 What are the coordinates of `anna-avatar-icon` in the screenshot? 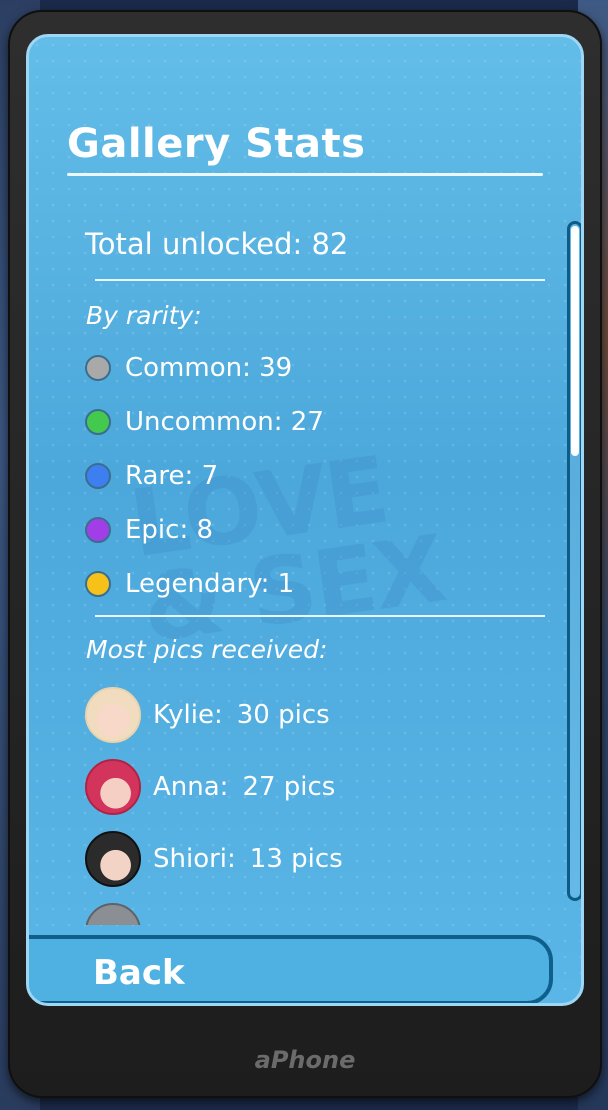 It's located at (113, 787).